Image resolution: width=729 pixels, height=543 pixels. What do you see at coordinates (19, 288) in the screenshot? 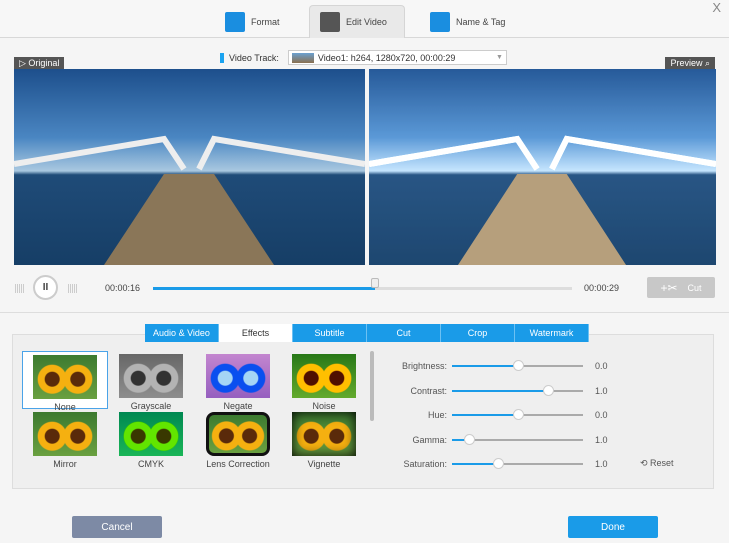
I see `prev-frame-icon` at bounding box center [19, 288].